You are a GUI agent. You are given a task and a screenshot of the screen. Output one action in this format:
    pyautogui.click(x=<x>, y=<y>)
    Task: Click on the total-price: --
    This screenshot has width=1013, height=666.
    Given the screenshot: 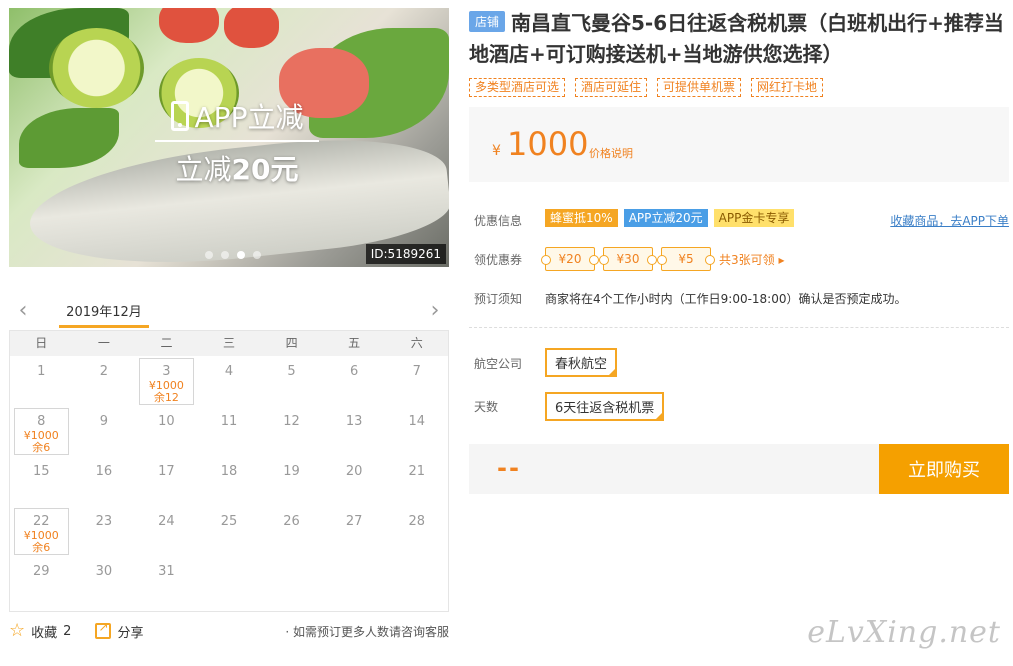 What is the action you would take?
    pyautogui.click(x=509, y=468)
    